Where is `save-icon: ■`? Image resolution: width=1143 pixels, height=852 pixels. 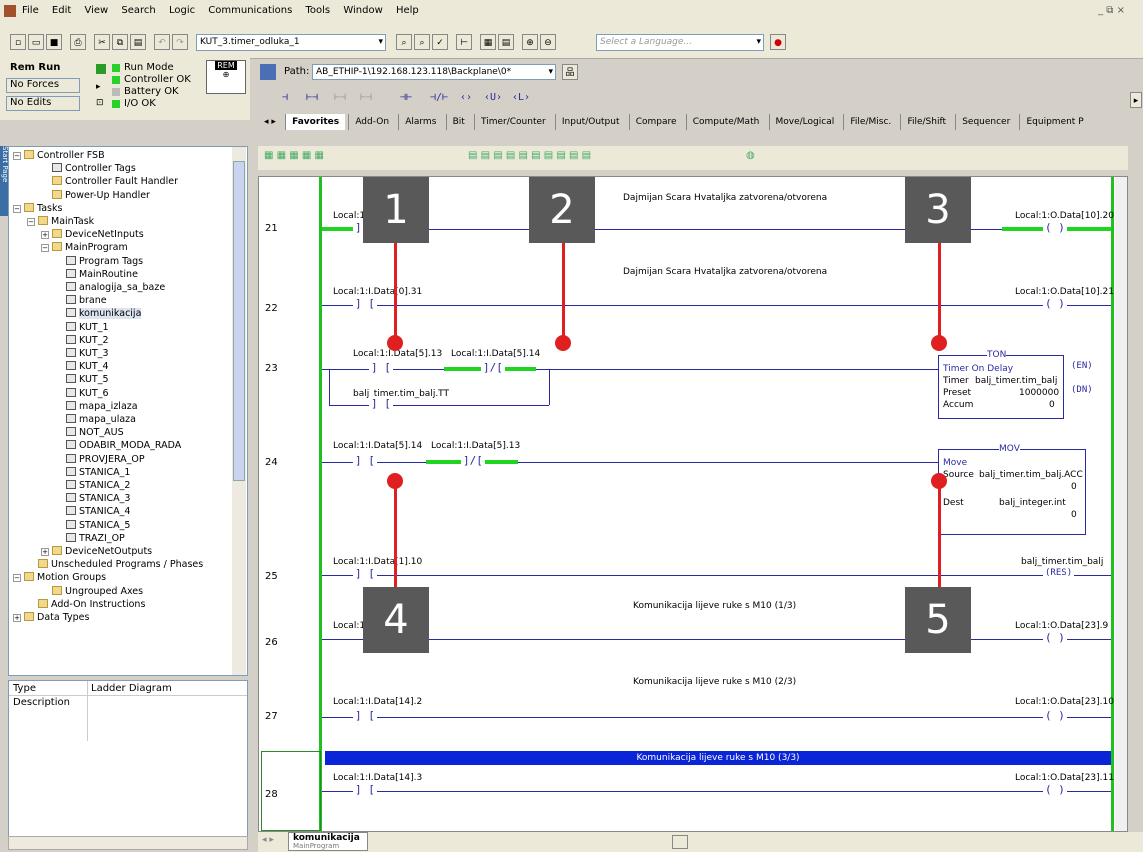
save-icon: ■ is located at coordinates (54, 42).